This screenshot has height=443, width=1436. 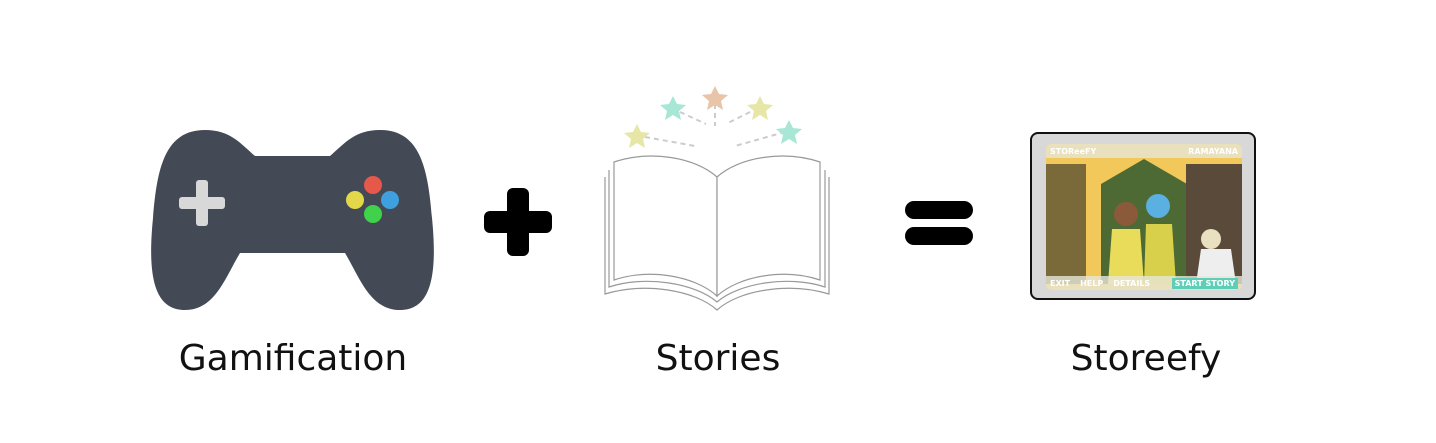 I want to click on bottom-bar: EXIT HELP DETAILS START STORY, so click(x=1144, y=283).